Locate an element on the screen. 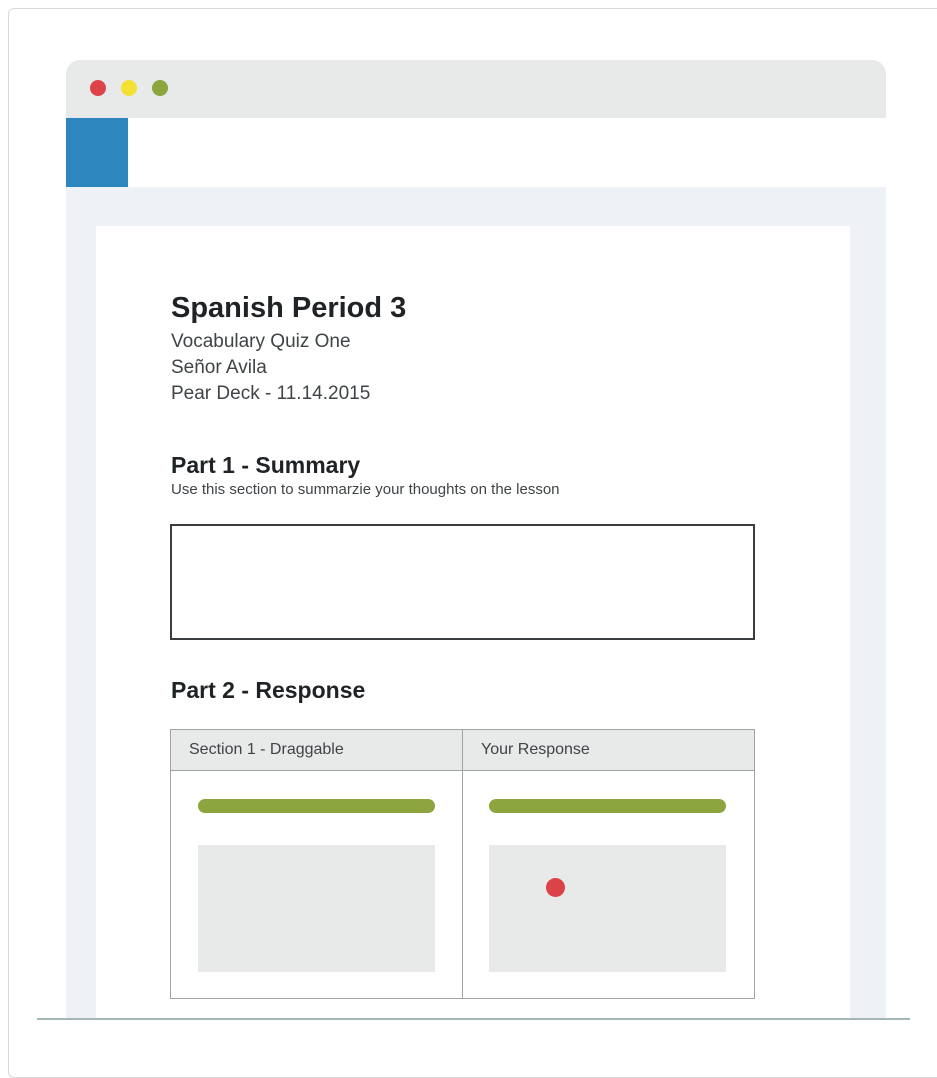 This screenshot has width=937, height=1078. maximize-window-icon is located at coordinates (160, 88).